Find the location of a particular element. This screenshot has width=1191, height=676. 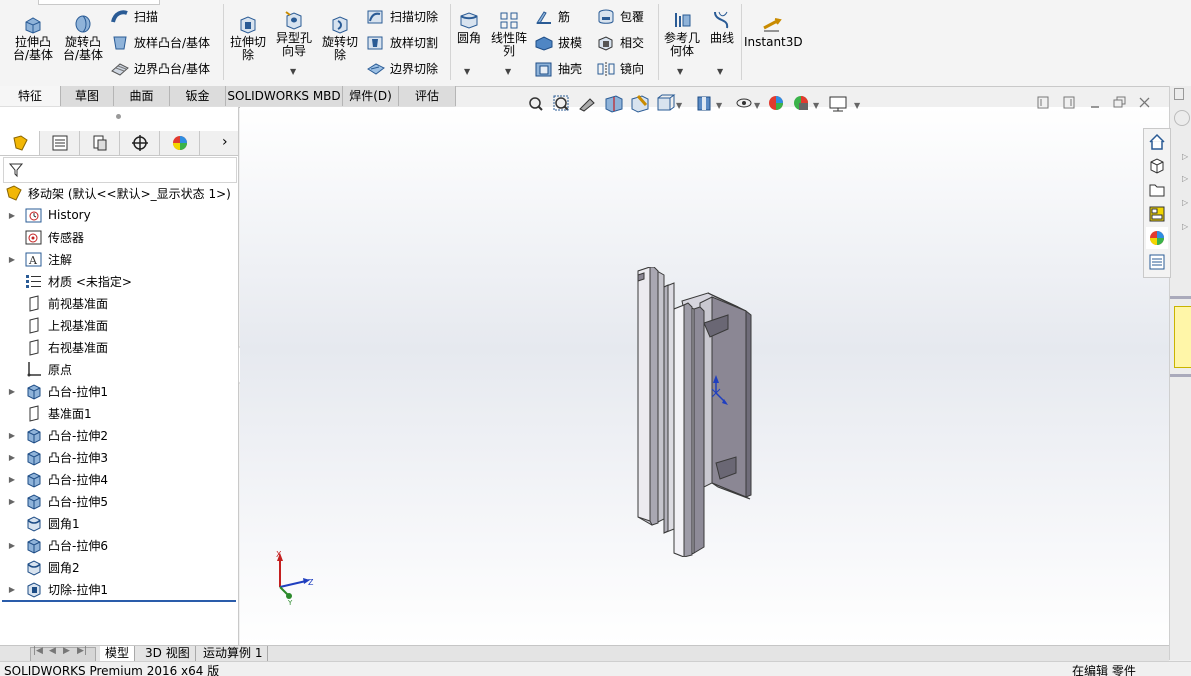

file-explorer-tab is located at coordinates (1157, 190).